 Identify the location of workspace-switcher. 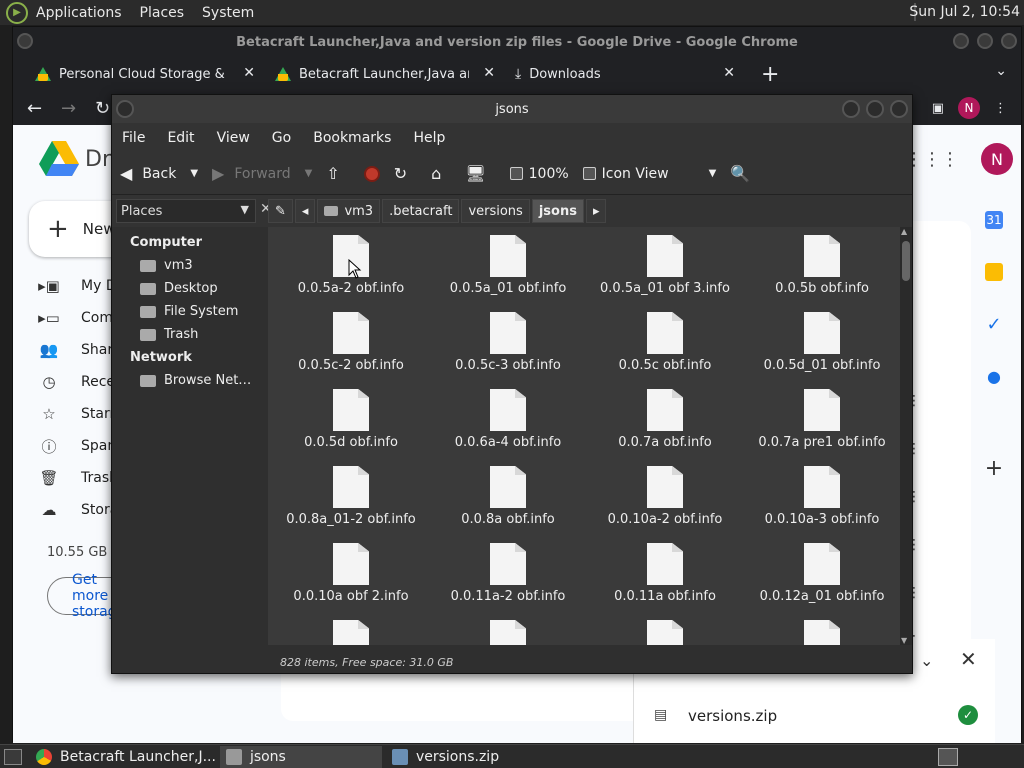
(948, 757).